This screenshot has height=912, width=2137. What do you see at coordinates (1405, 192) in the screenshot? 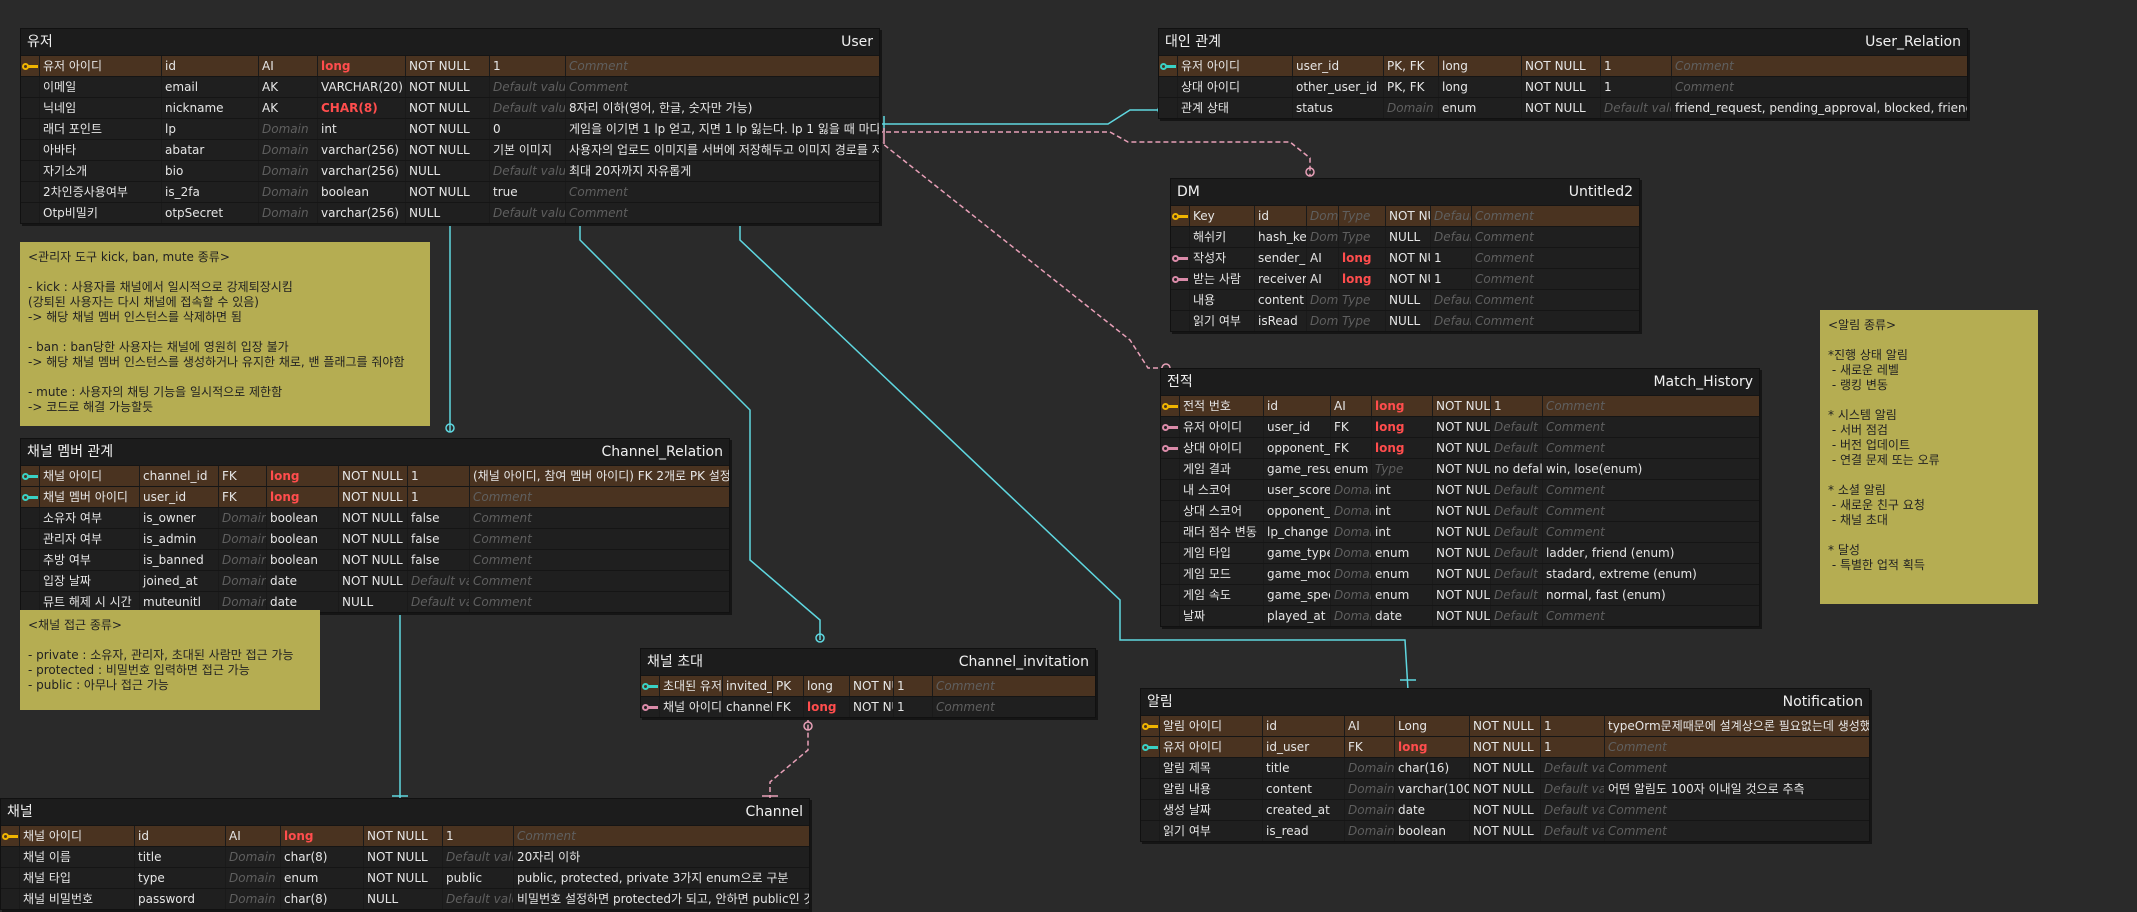
I see `entity-header: DM Untitled2` at bounding box center [1405, 192].